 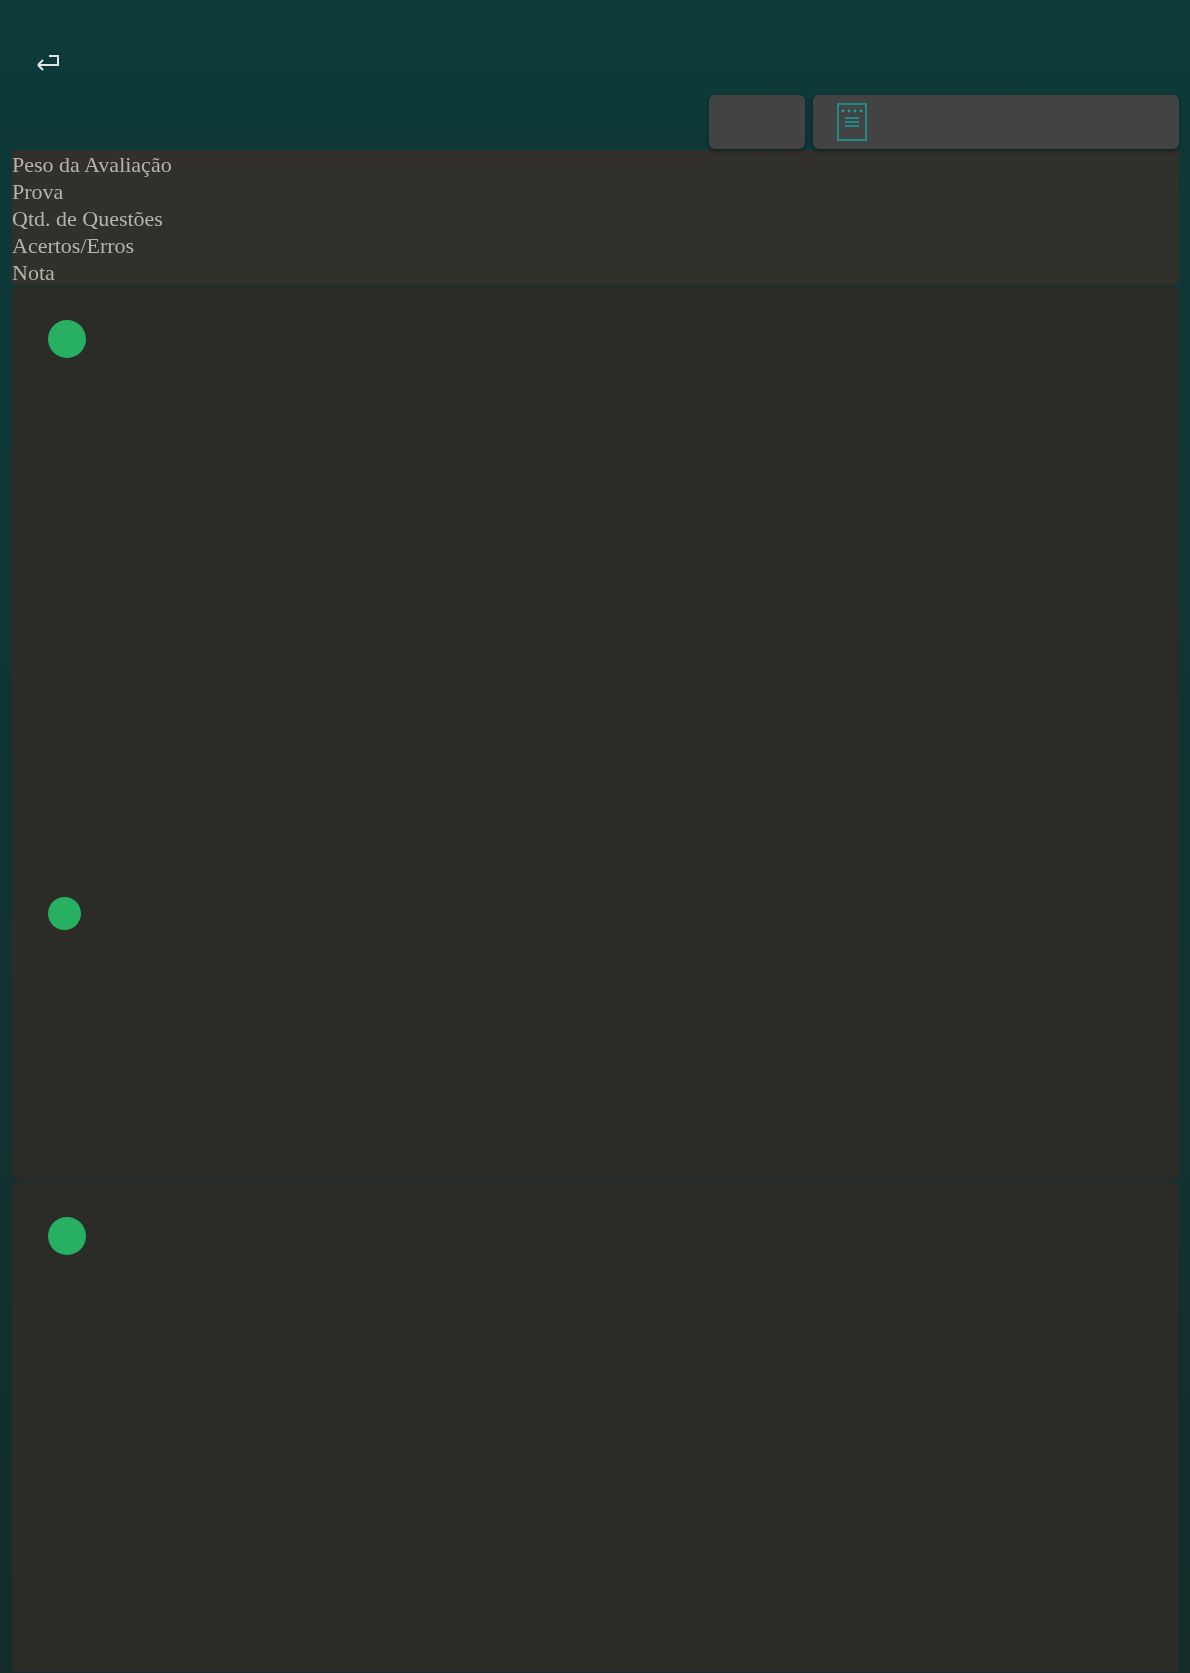 I want to click on document-button, so click(x=996, y=122).